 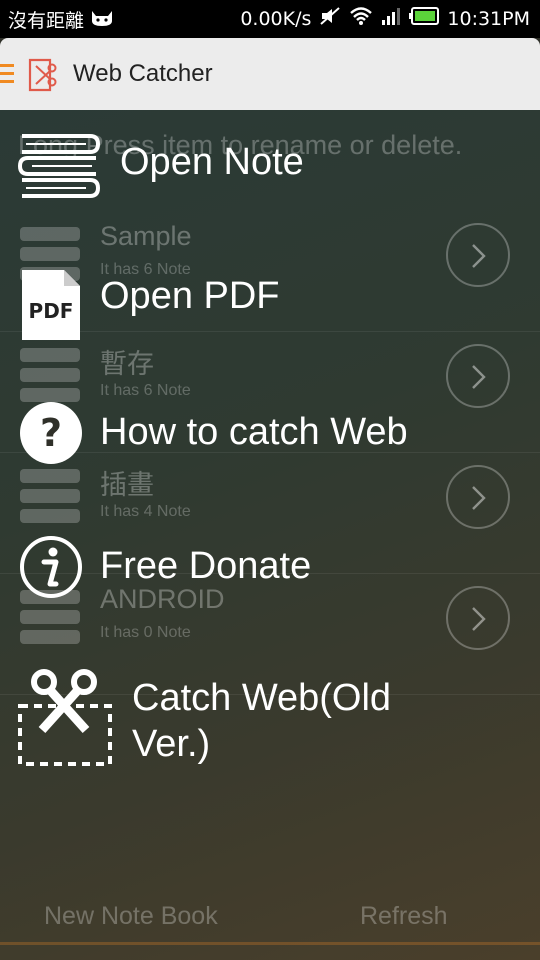 What do you see at coordinates (206, 566) in the screenshot?
I see `free-donate-label: Free Donate` at bounding box center [206, 566].